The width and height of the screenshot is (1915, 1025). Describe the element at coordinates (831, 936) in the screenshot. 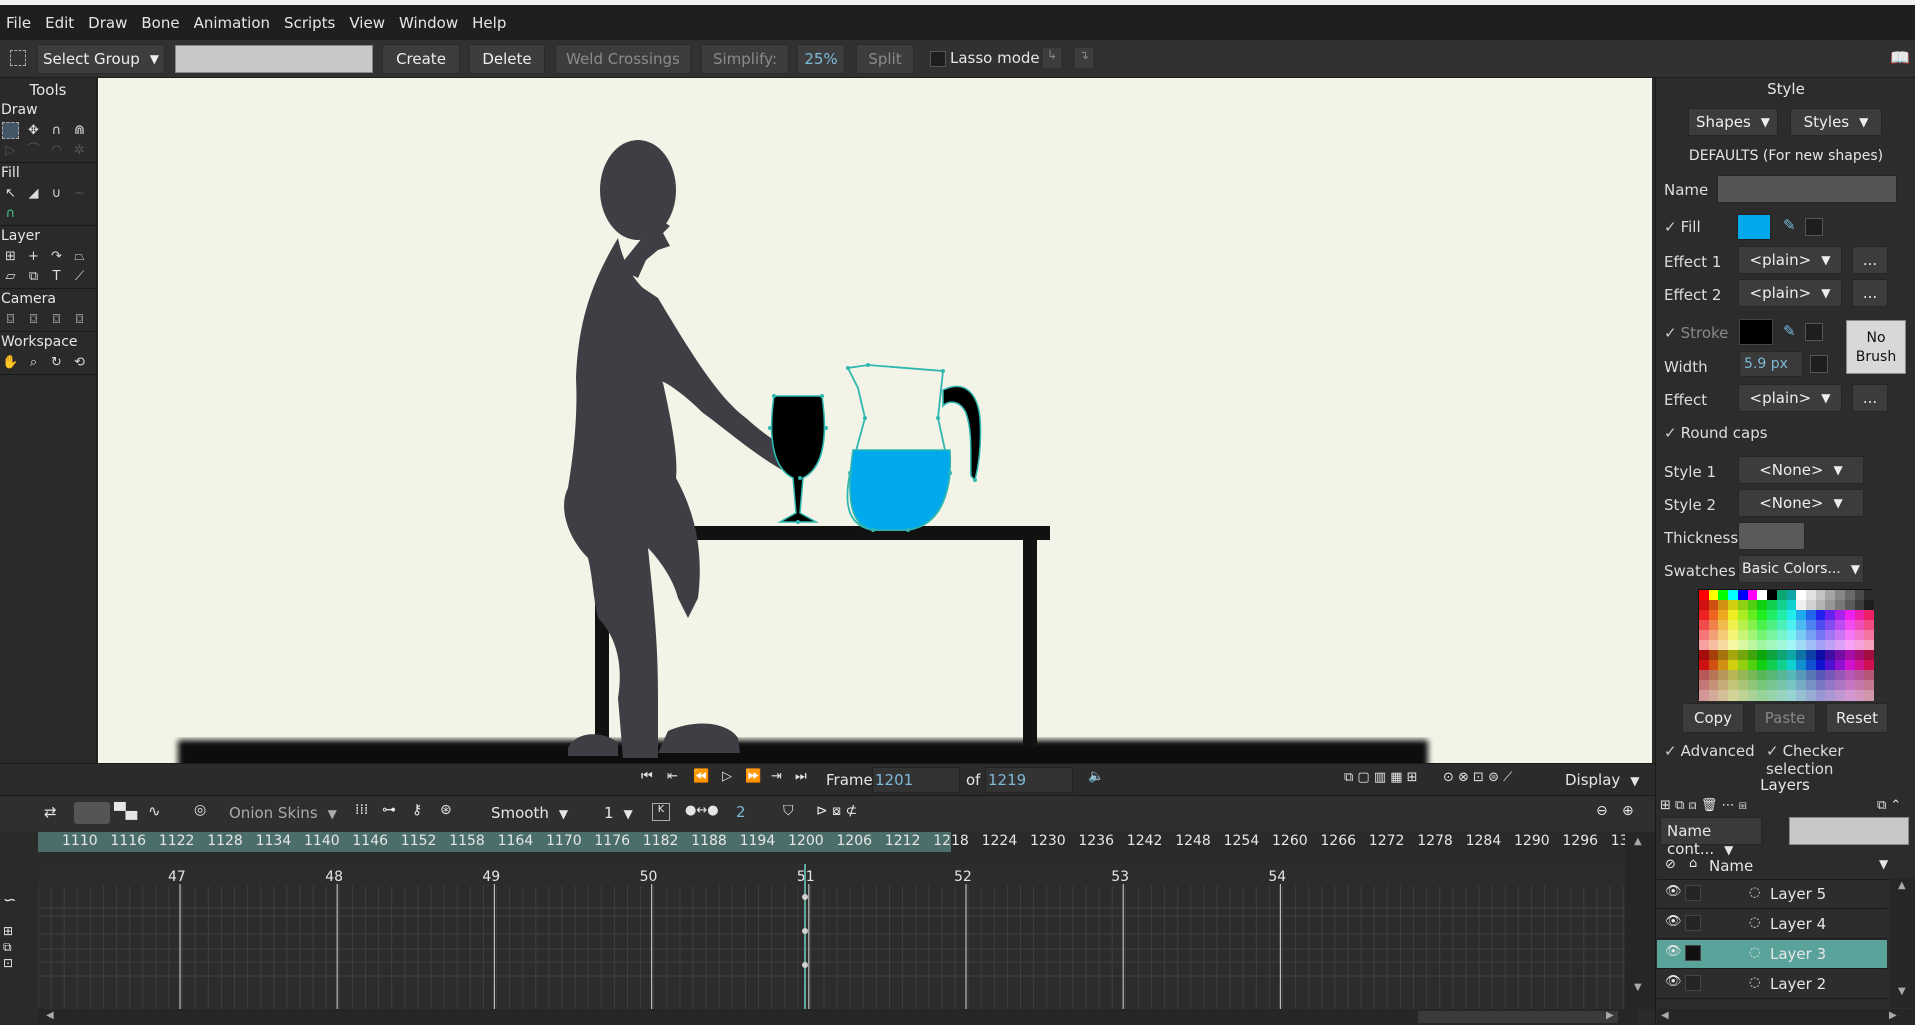

I see `timeline-tracks: 4748495051525354` at that location.